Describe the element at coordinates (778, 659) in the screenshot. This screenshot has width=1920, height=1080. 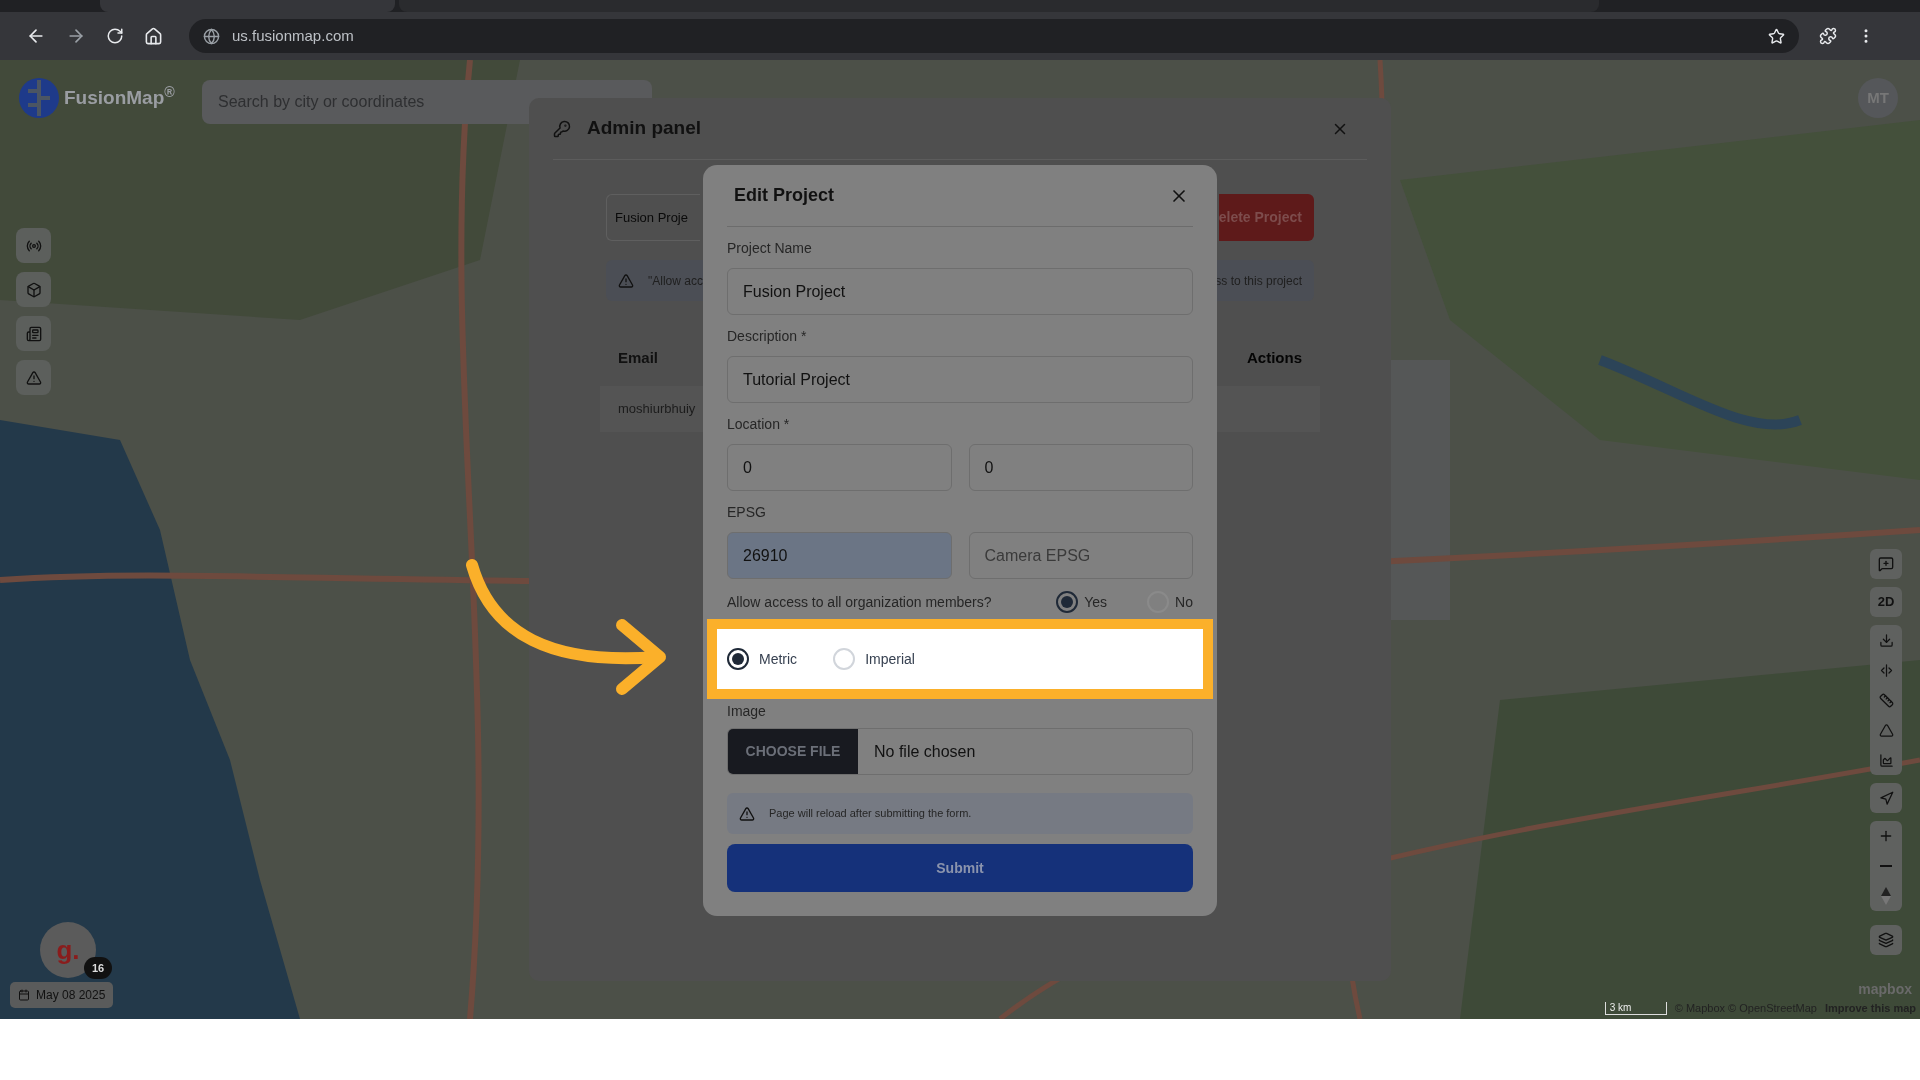
I see `radio-label: Metric` at that location.